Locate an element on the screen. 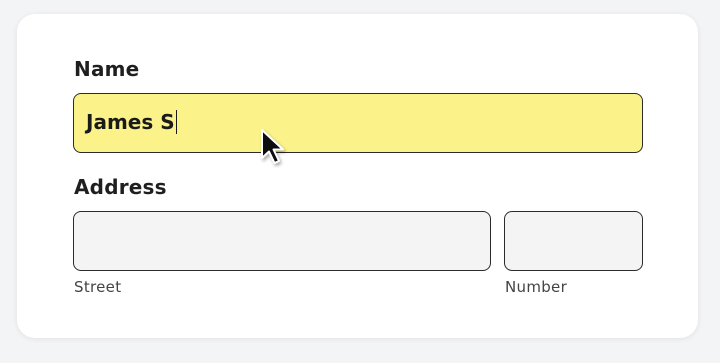 The width and height of the screenshot is (720, 363). street-label: Street is located at coordinates (98, 287).